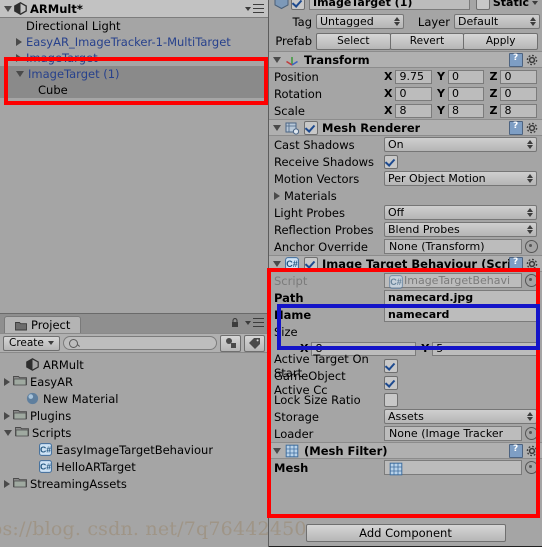 The image size is (542, 547). What do you see at coordinates (134, 381) in the screenshot?
I see `project-item: EasyAR` at bounding box center [134, 381].